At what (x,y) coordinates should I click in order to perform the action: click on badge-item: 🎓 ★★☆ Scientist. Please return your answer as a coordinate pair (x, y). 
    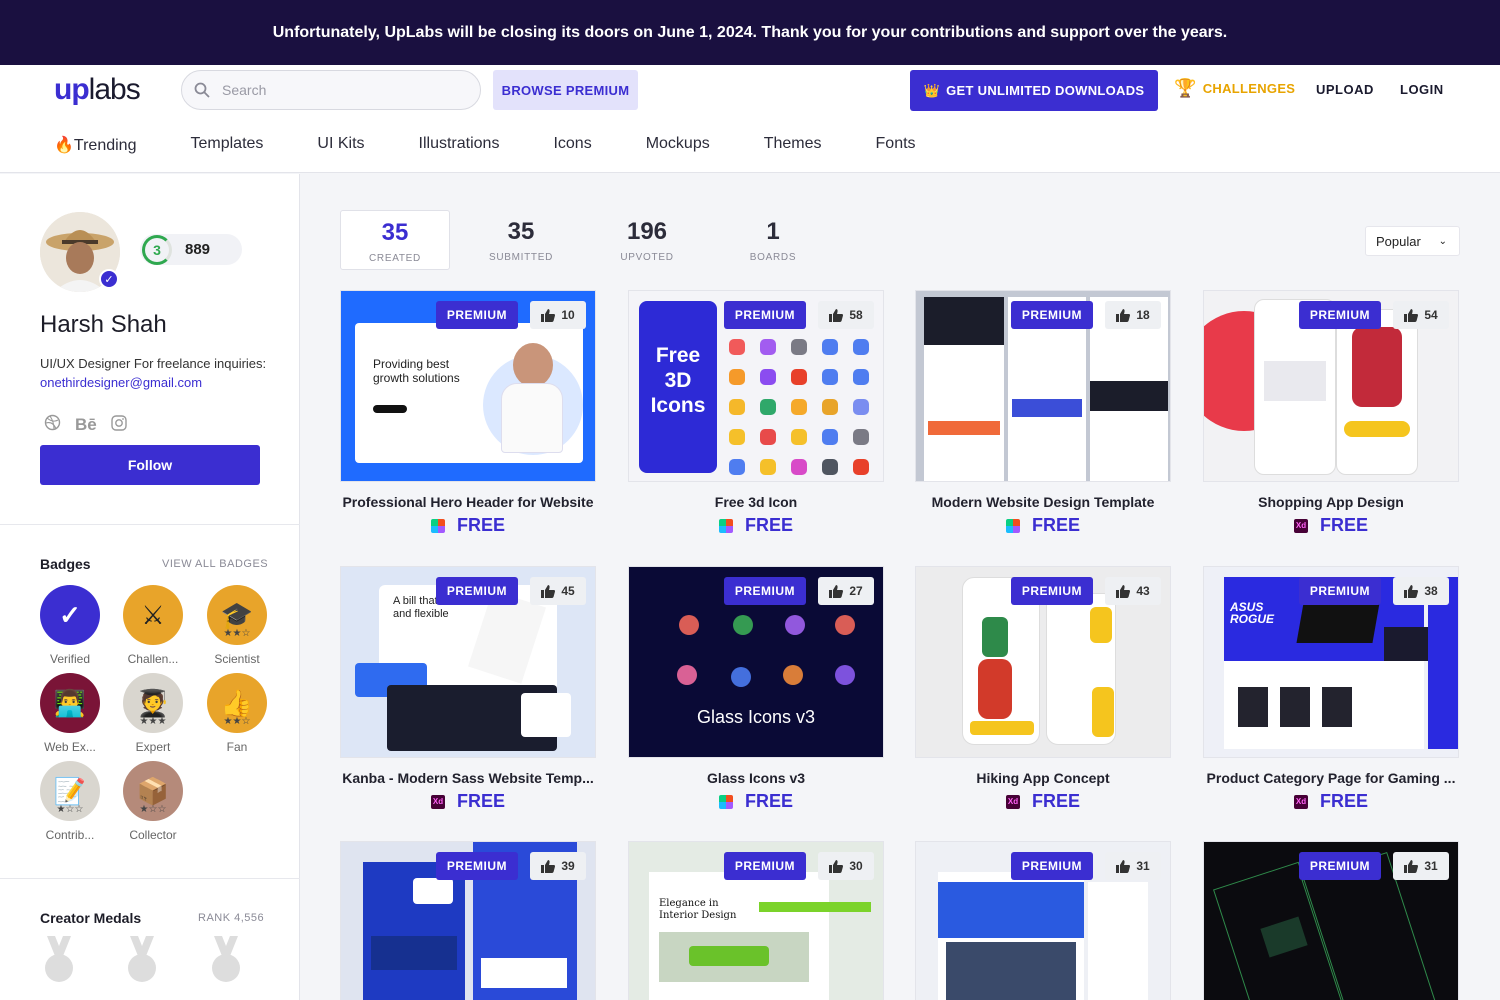
    Looking at the image, I should click on (237, 625).